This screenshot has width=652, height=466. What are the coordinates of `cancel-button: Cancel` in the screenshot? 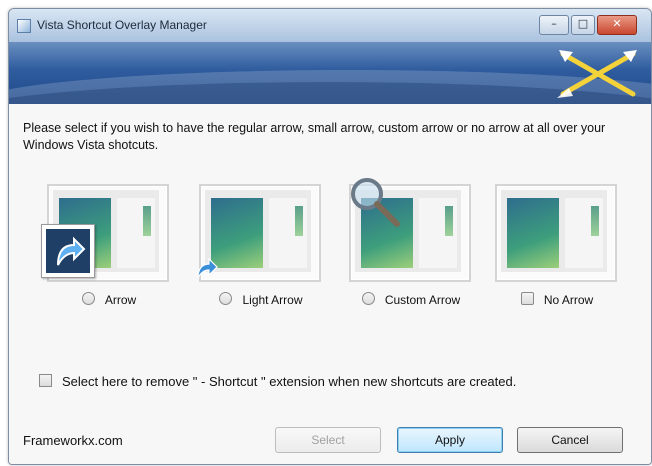 It's located at (570, 440).